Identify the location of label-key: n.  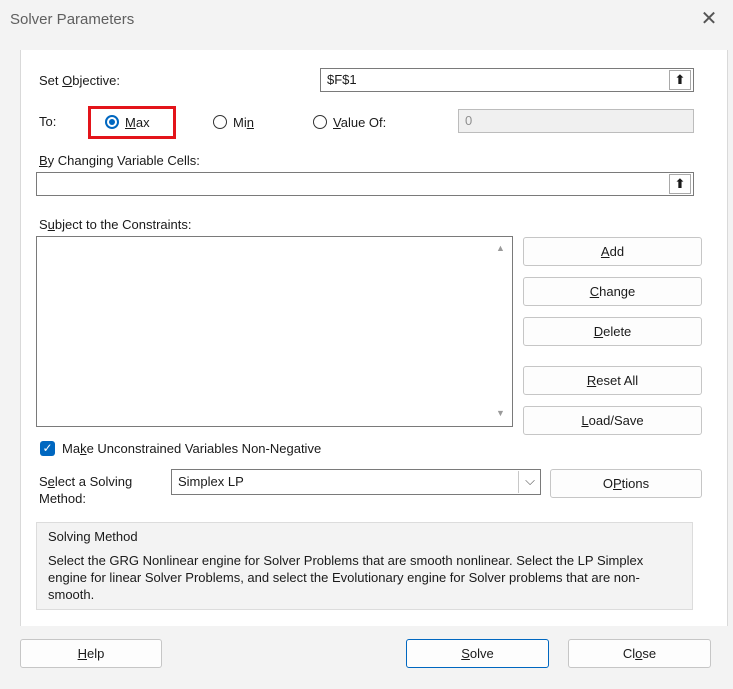
(250, 122).